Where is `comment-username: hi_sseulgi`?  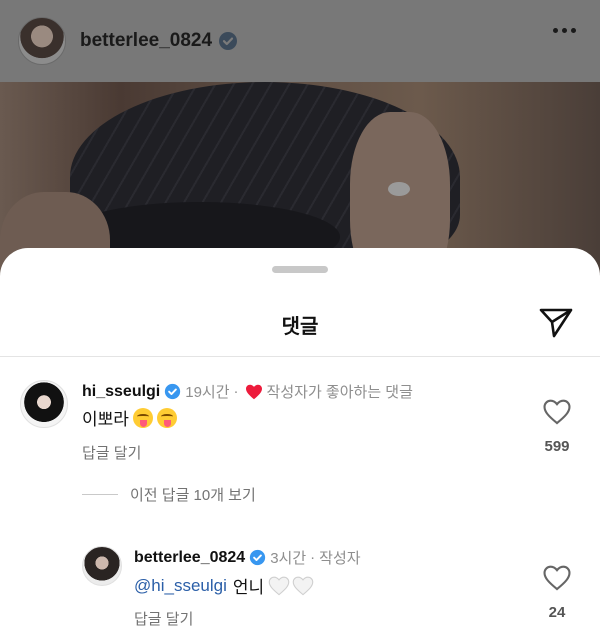 comment-username: hi_sseulgi is located at coordinates (121, 392).